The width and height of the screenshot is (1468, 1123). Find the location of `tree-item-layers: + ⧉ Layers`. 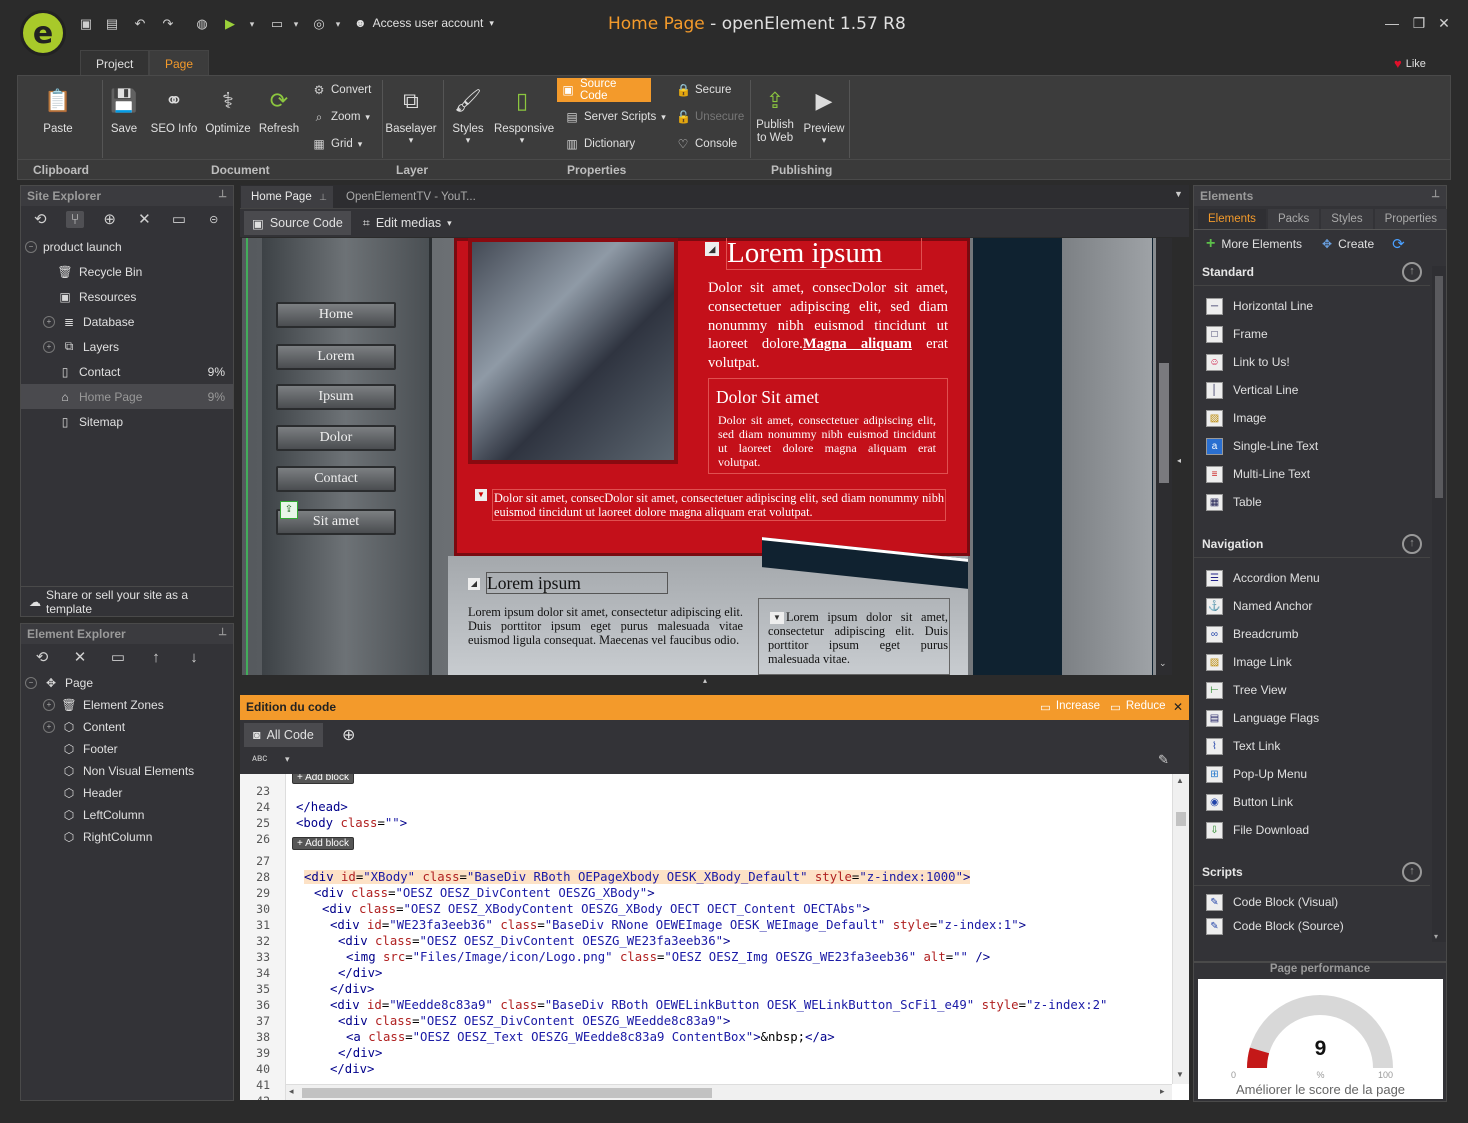

tree-item-layers: + ⧉ Layers is located at coordinates (127, 346).